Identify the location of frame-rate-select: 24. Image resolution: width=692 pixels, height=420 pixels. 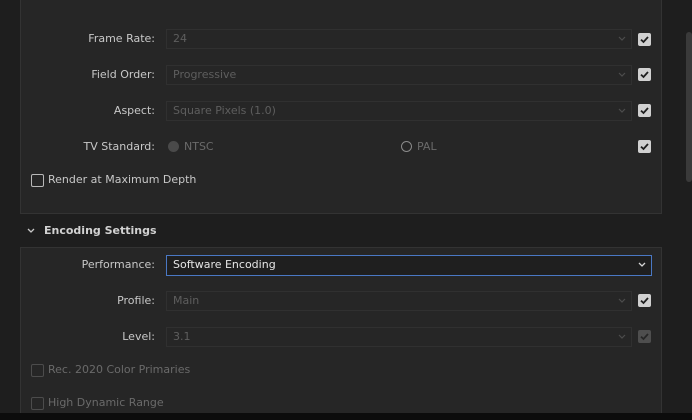
(399, 39).